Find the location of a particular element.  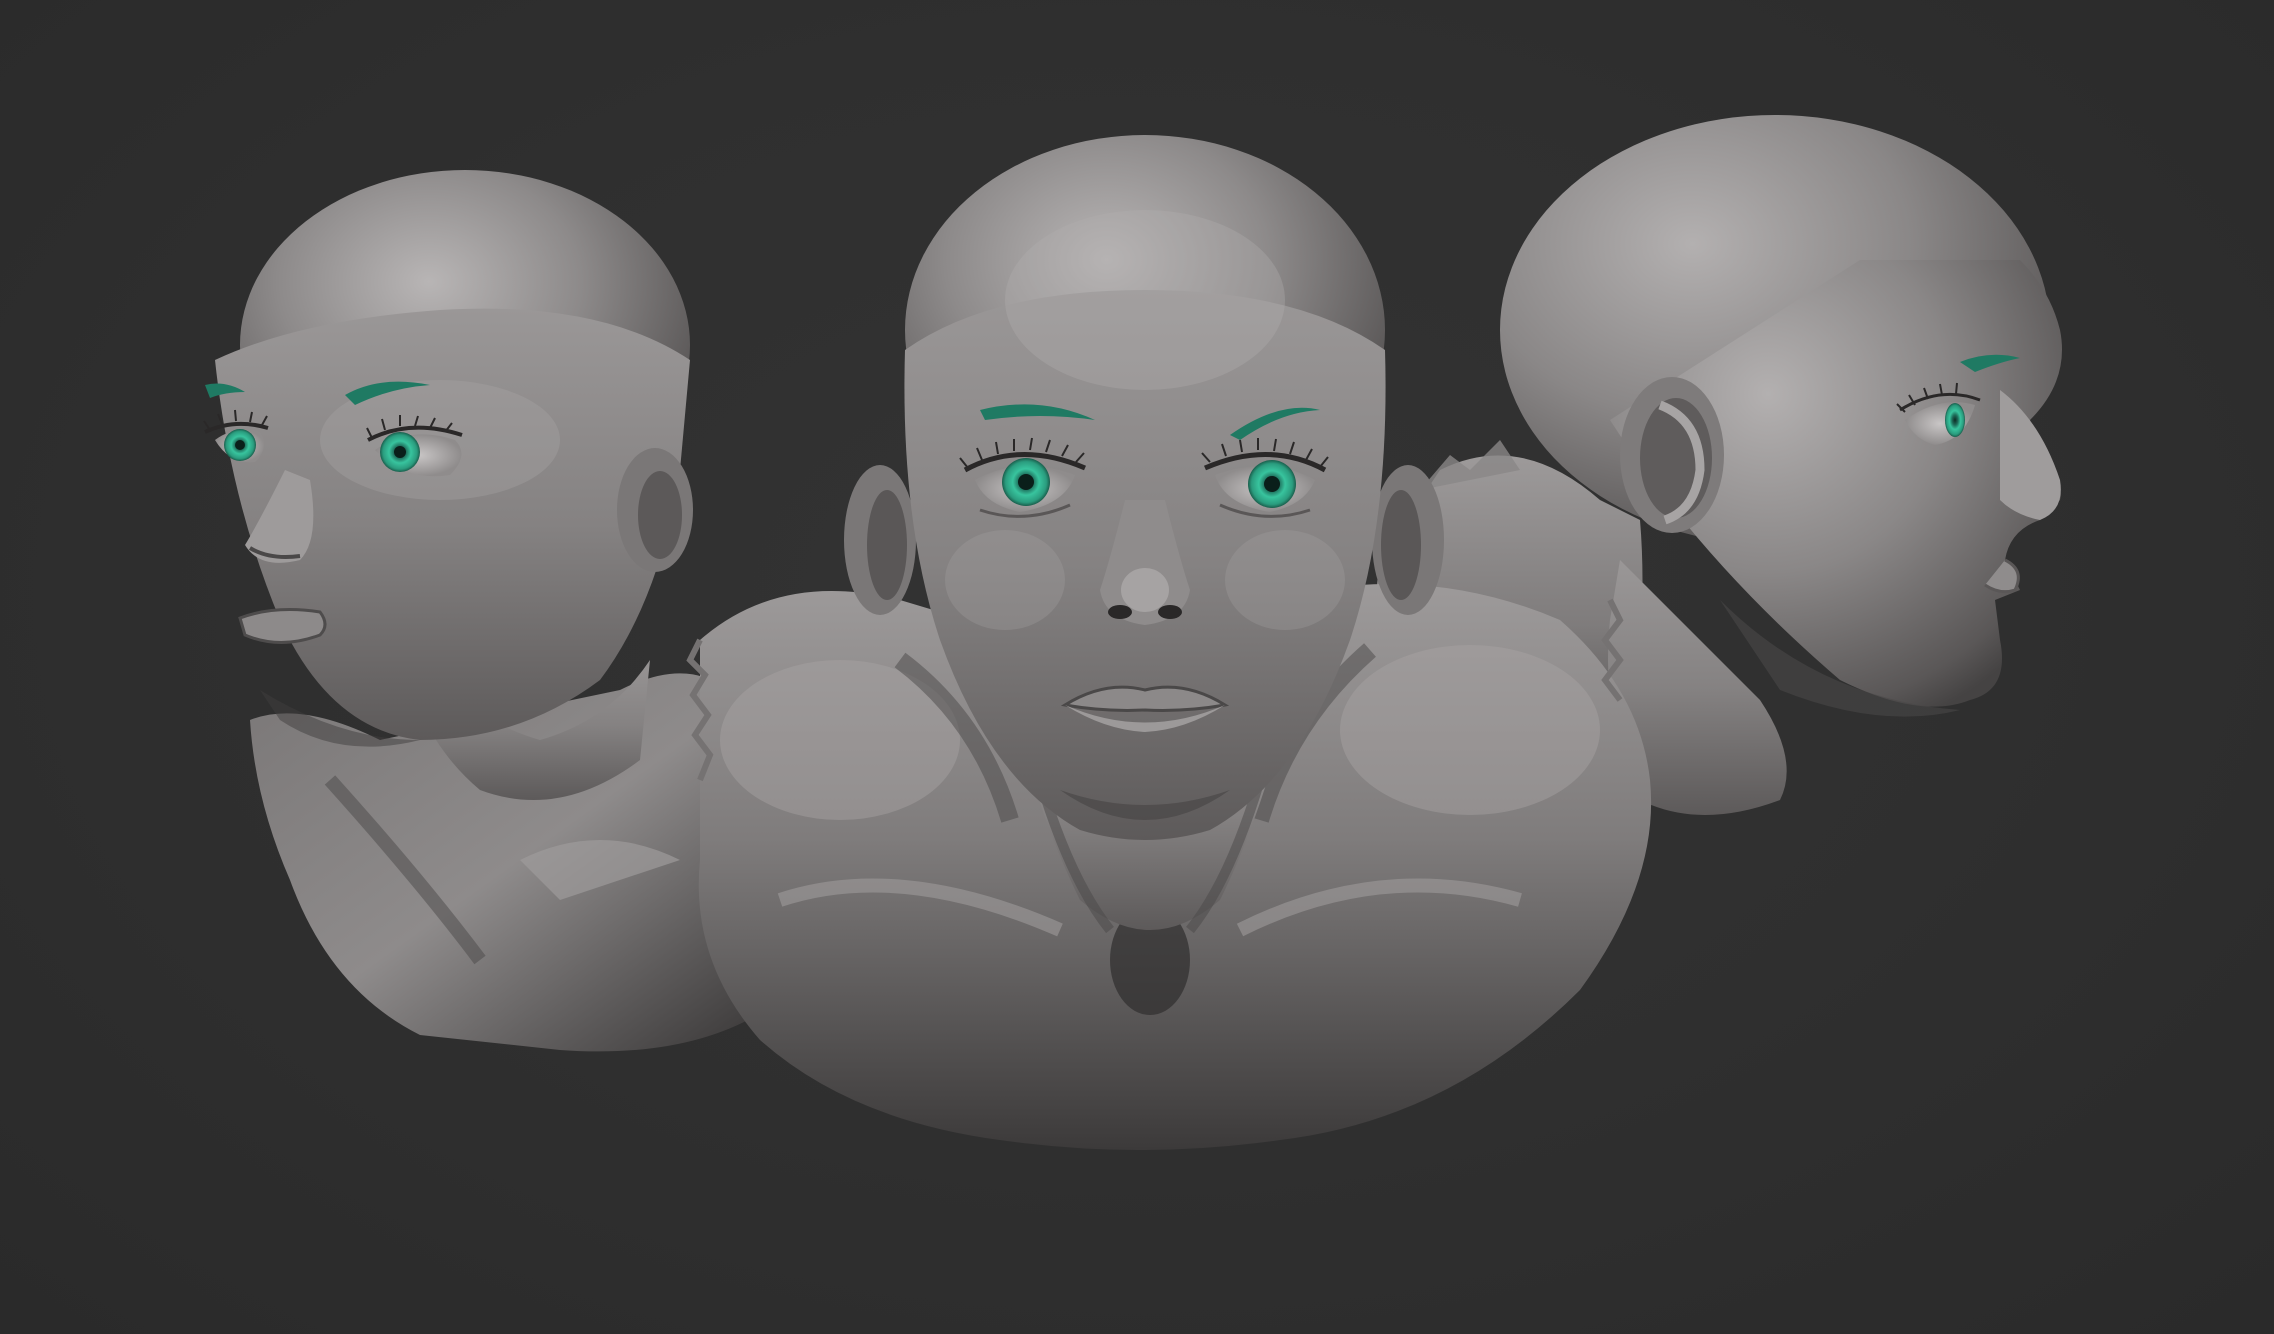

three-quarter-ear is located at coordinates (655, 510).